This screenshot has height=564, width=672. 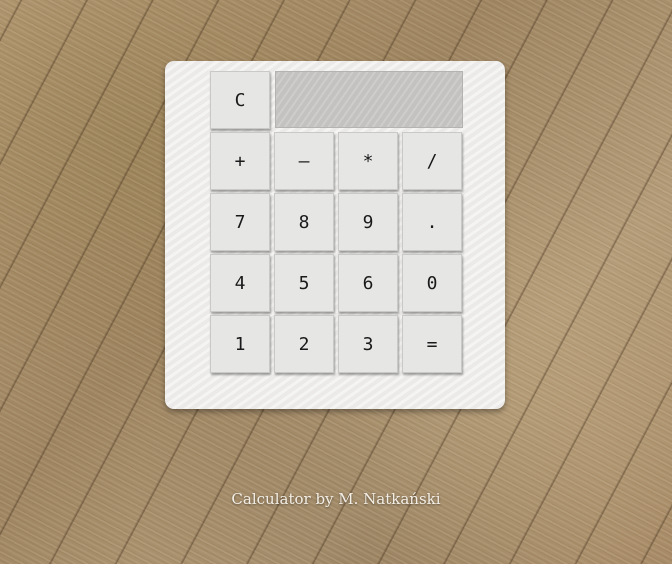 What do you see at coordinates (240, 161) in the screenshot?
I see `plus-button: +` at bounding box center [240, 161].